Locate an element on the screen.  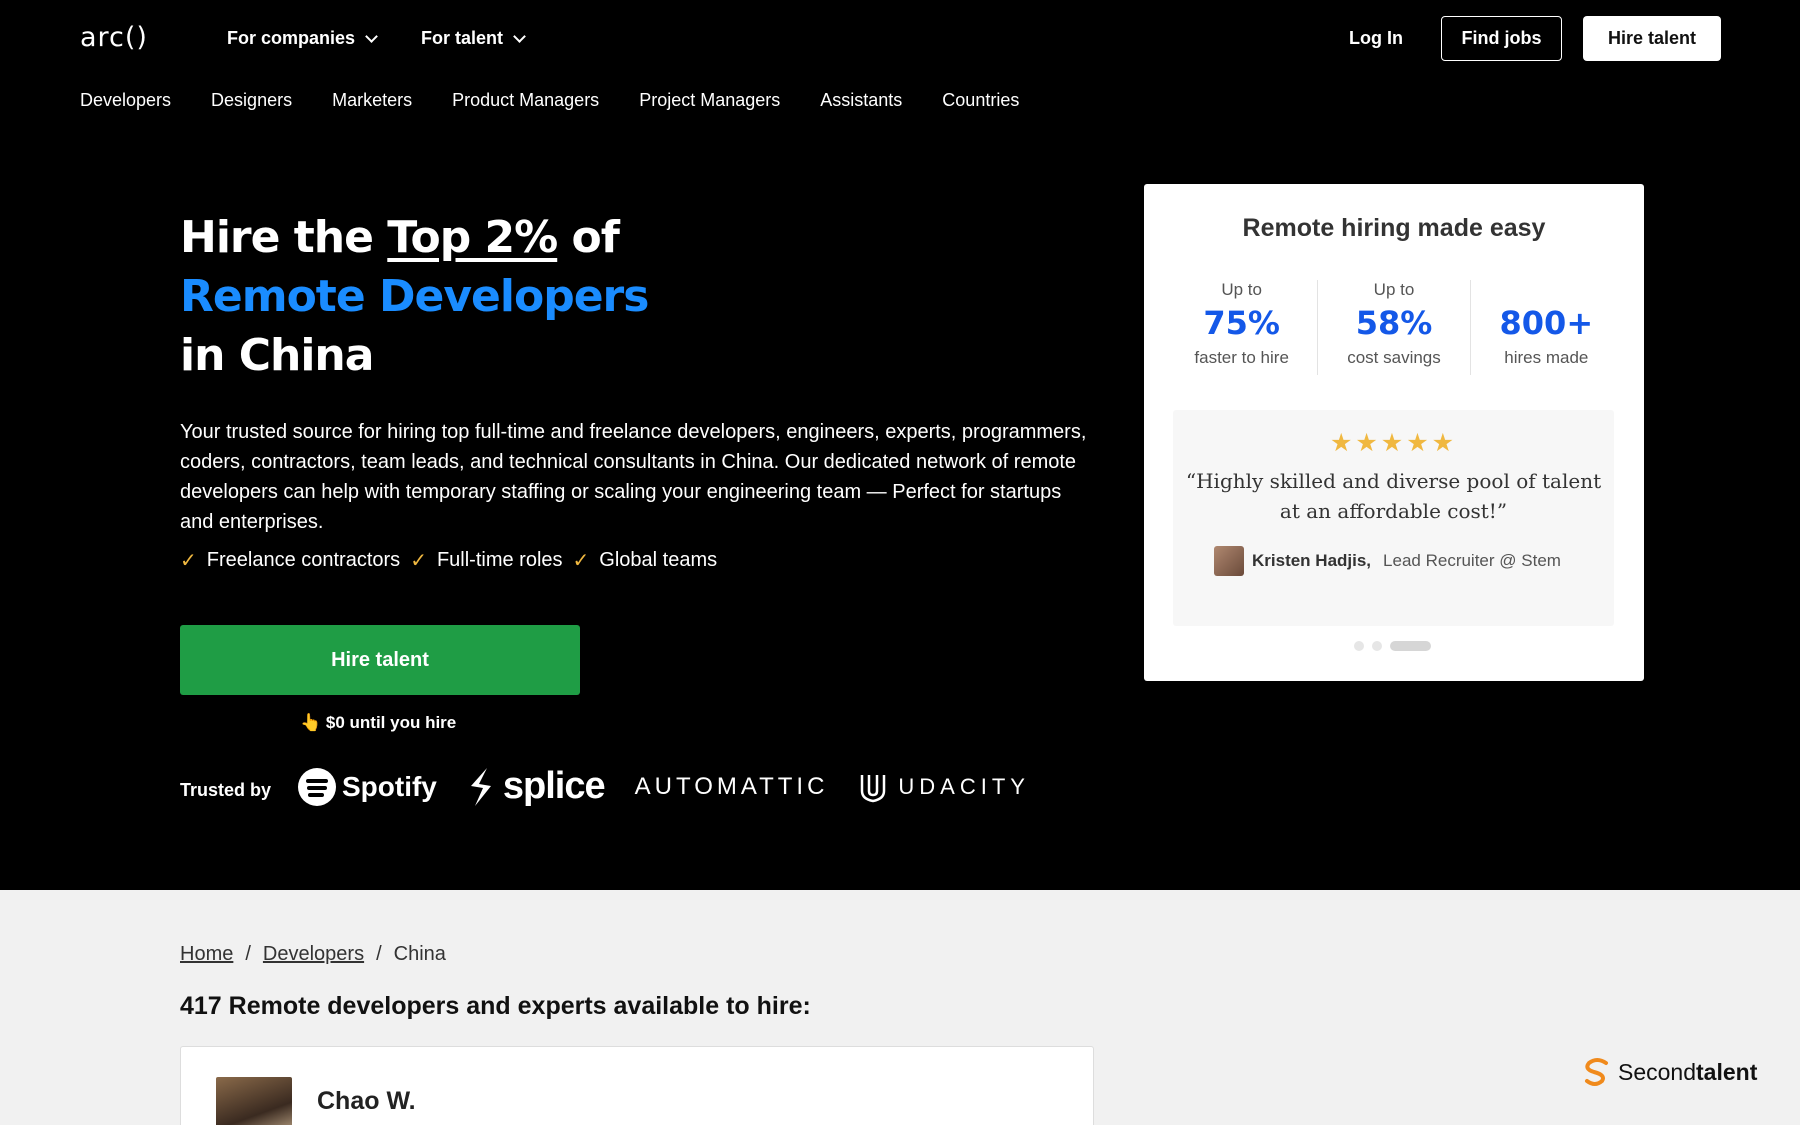
breadcrumb-developers: Developers is located at coordinates (313, 954).